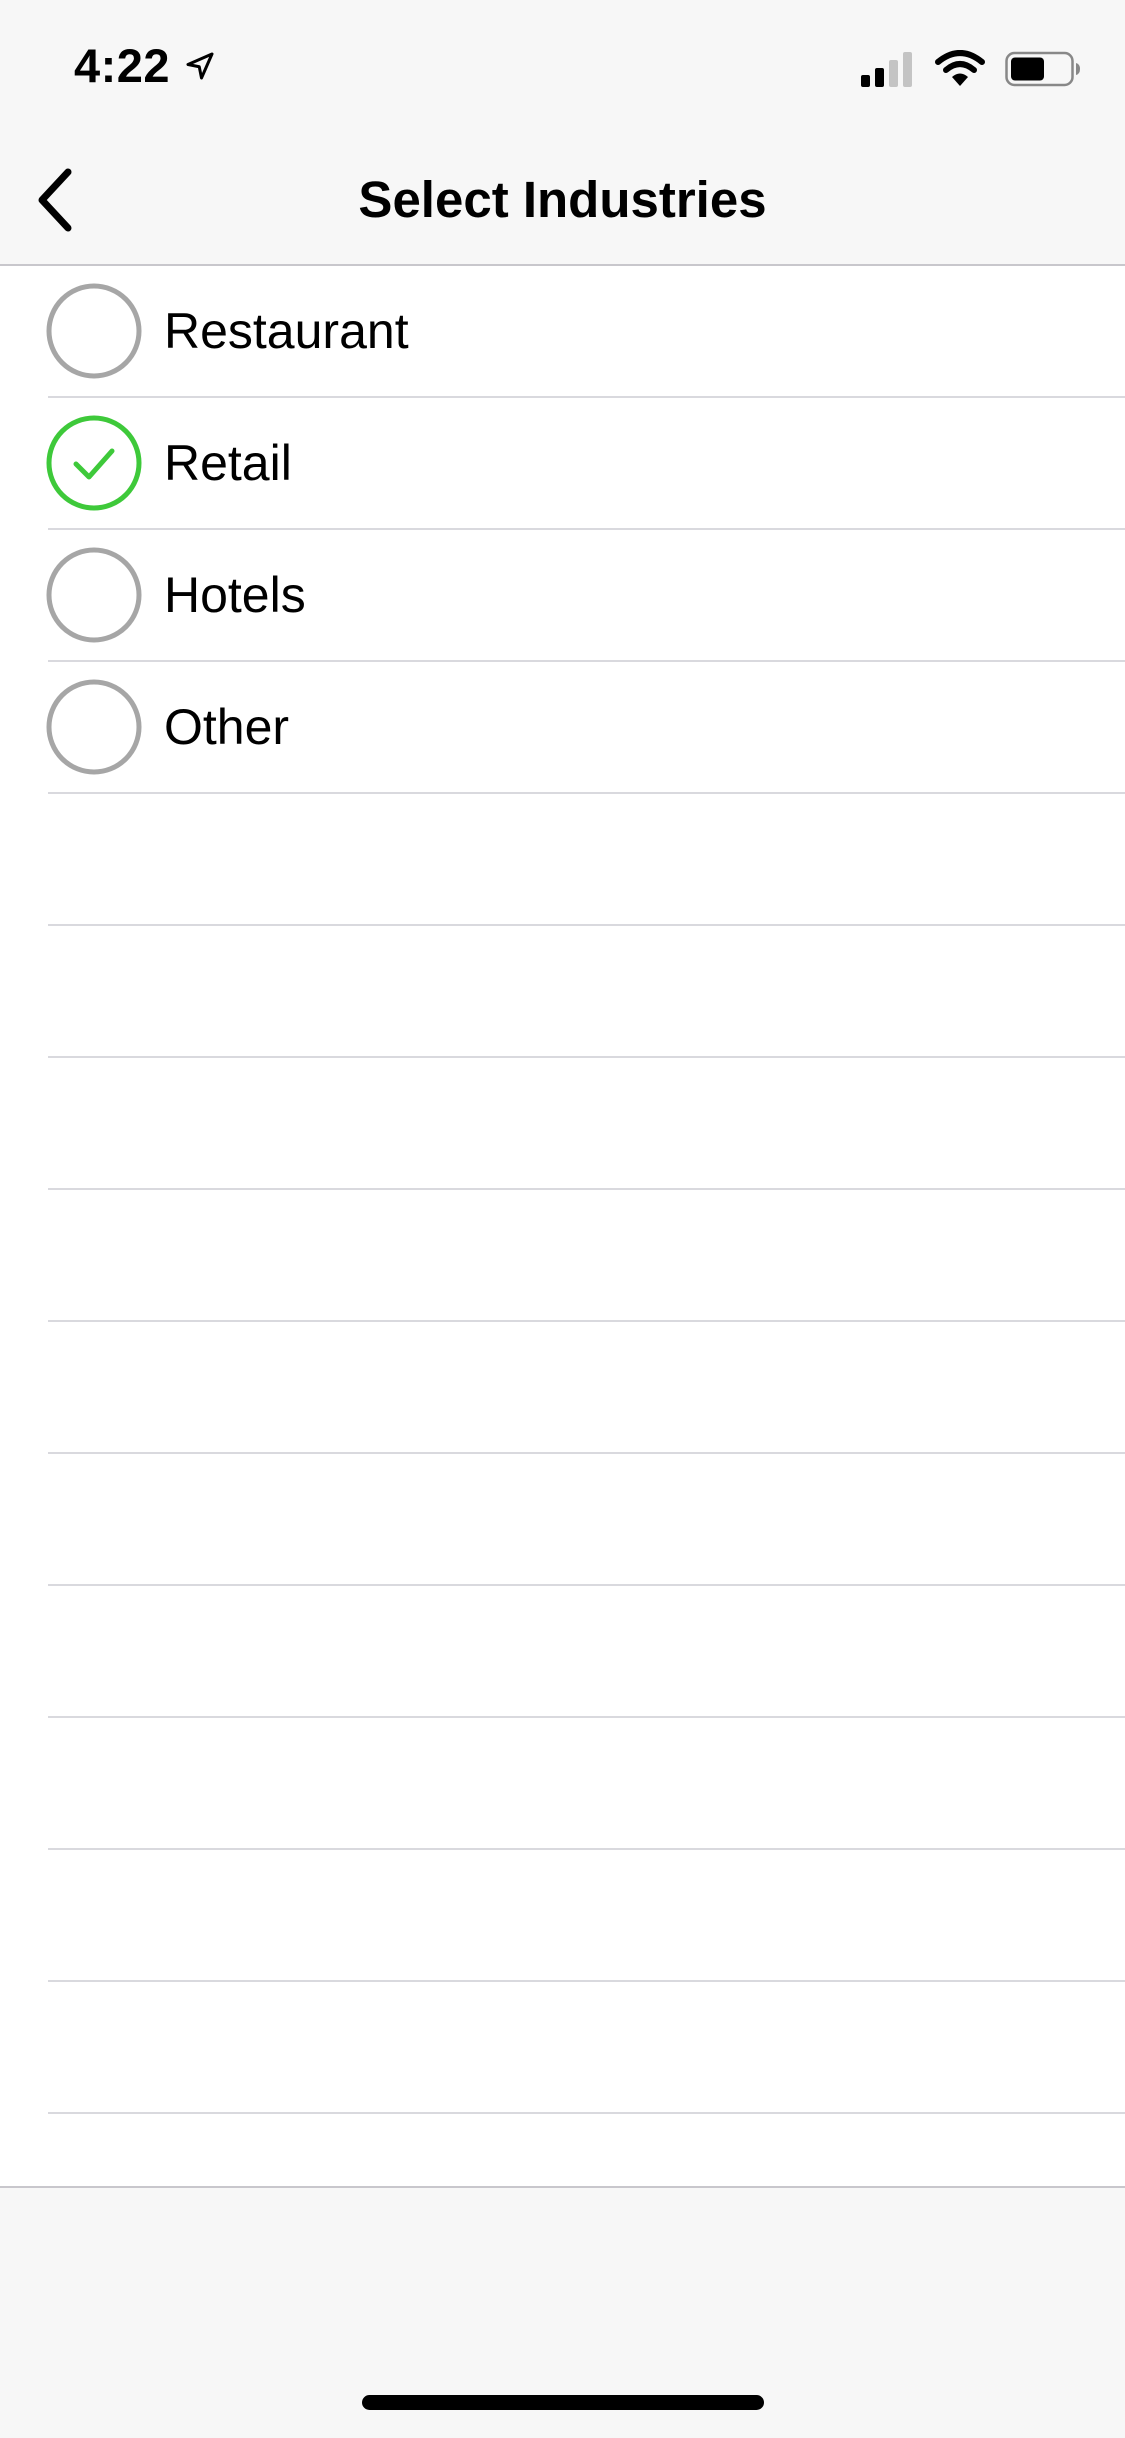 This screenshot has height=2438, width=1125. Describe the element at coordinates (235, 595) in the screenshot. I see `industry-label: Hotels` at that location.